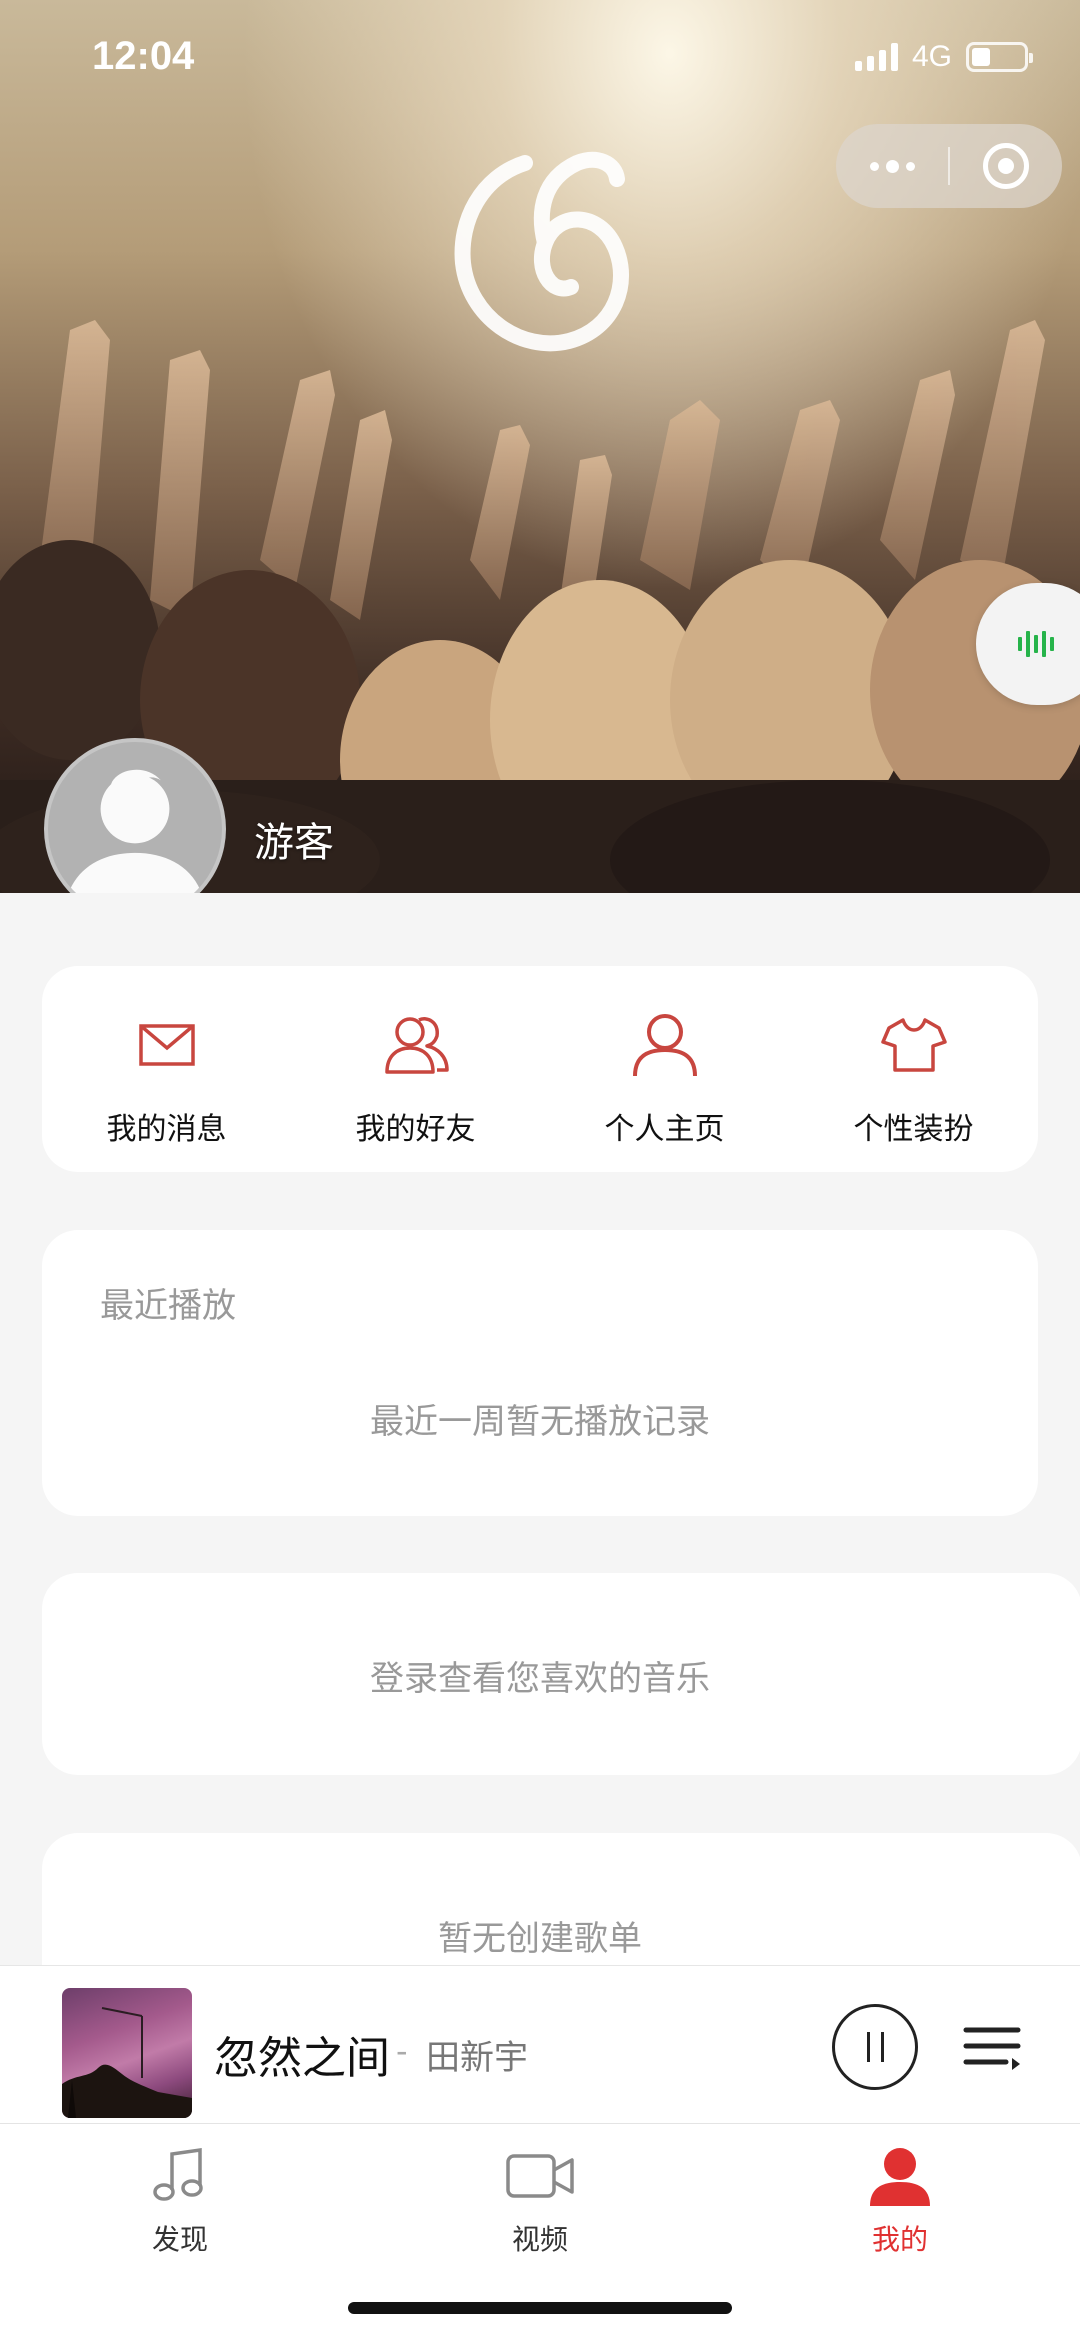 This screenshot has width=1080, height=2337. I want to click on home-indicator, so click(540, 2308).